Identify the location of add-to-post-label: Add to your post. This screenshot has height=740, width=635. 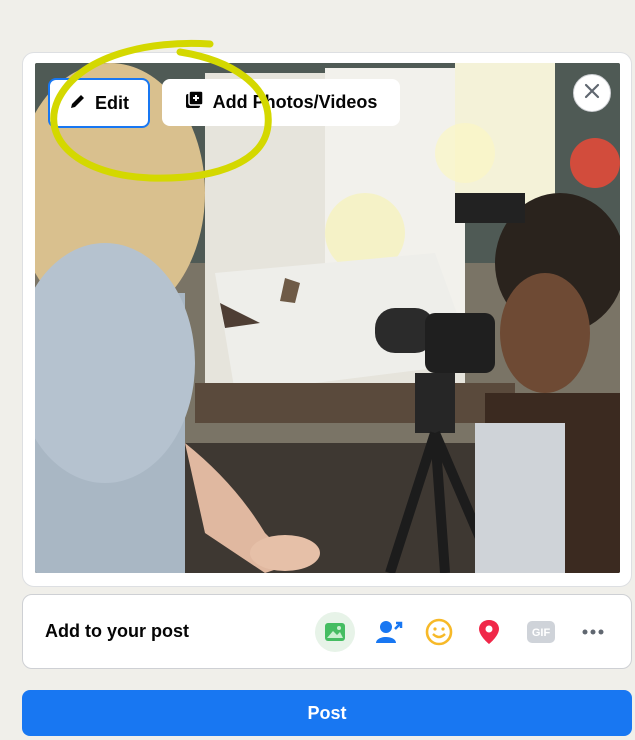
(117, 631).